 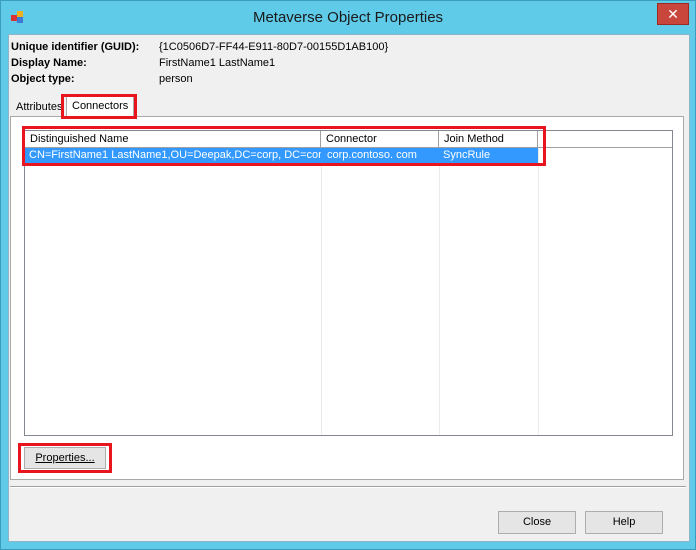 What do you see at coordinates (673, 14) in the screenshot?
I see `close-window-button: ✕` at bounding box center [673, 14].